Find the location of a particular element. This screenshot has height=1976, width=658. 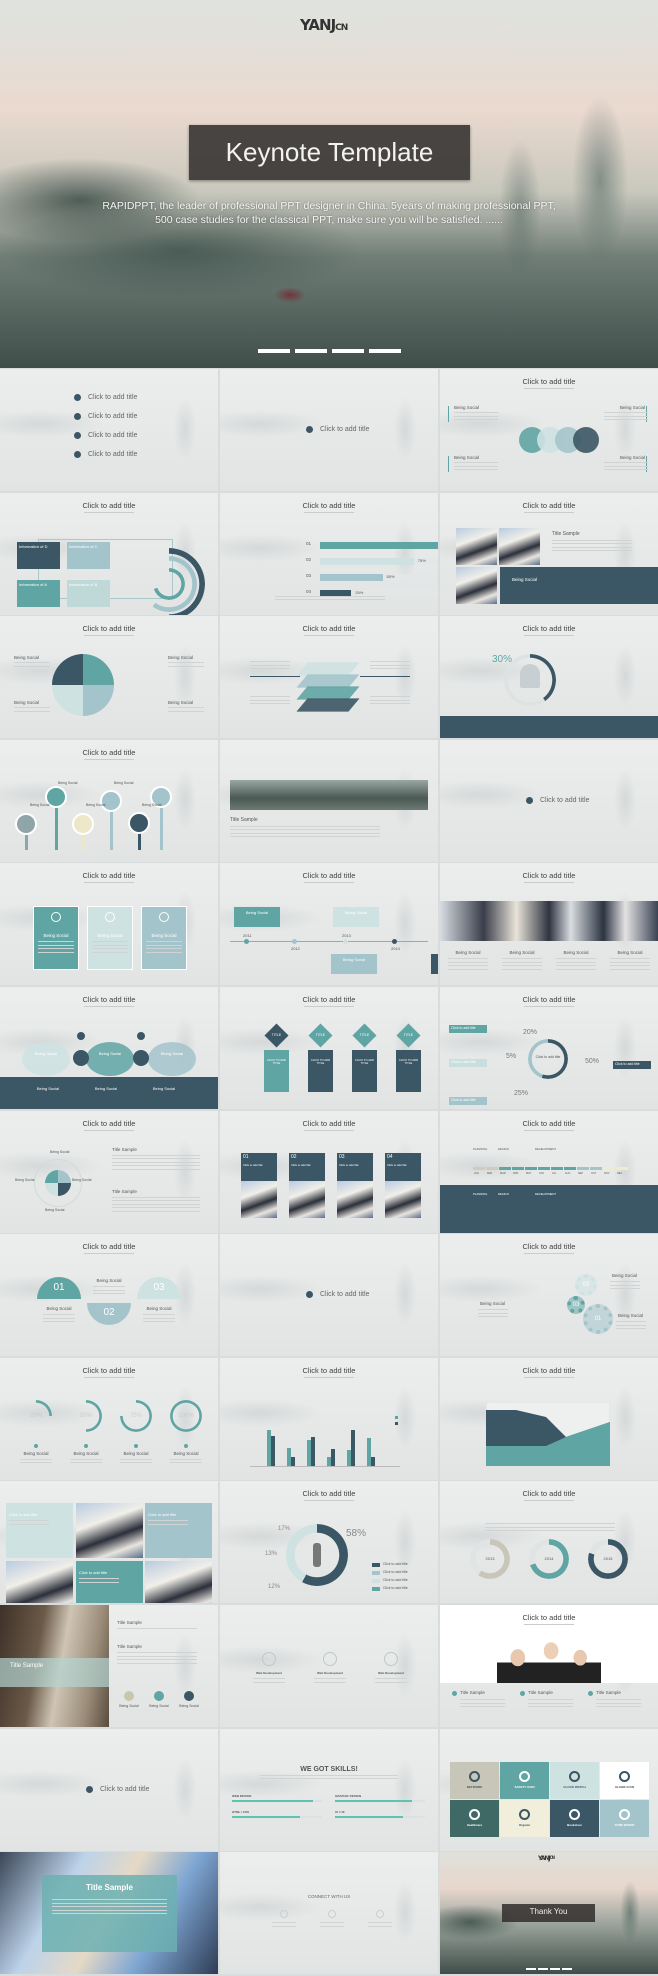

card-number: 04 is located at coordinates (390, 1156).